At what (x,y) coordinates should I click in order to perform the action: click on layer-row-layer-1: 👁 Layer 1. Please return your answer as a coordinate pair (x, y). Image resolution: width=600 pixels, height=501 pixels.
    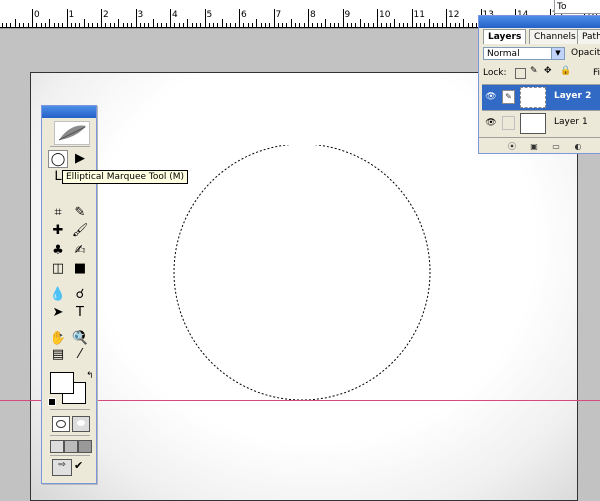
    Looking at the image, I should click on (541, 123).